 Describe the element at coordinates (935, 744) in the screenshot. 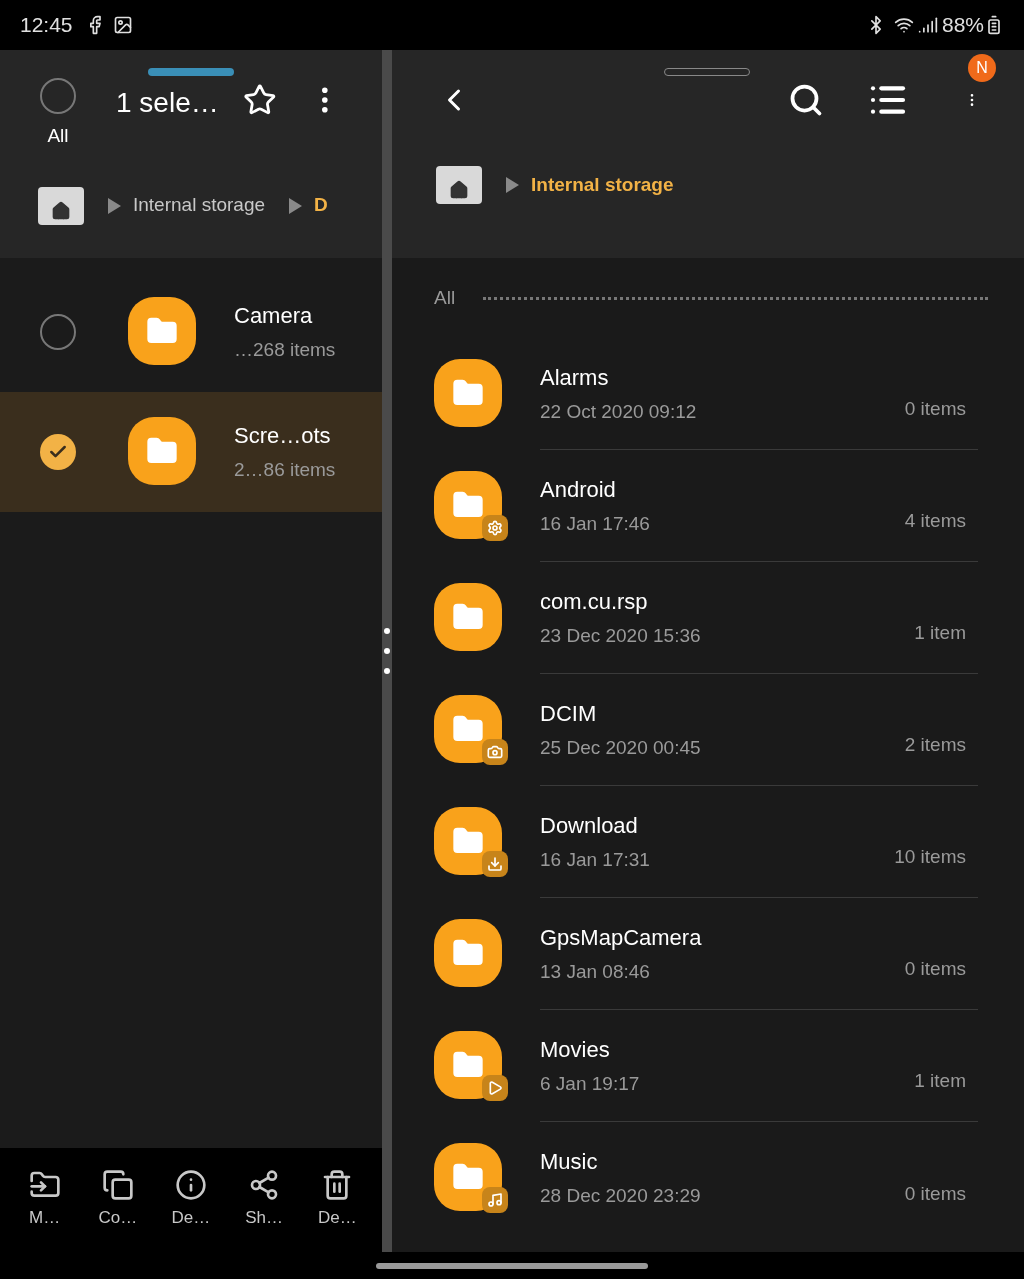

I see `item-count: 2 items` at that location.